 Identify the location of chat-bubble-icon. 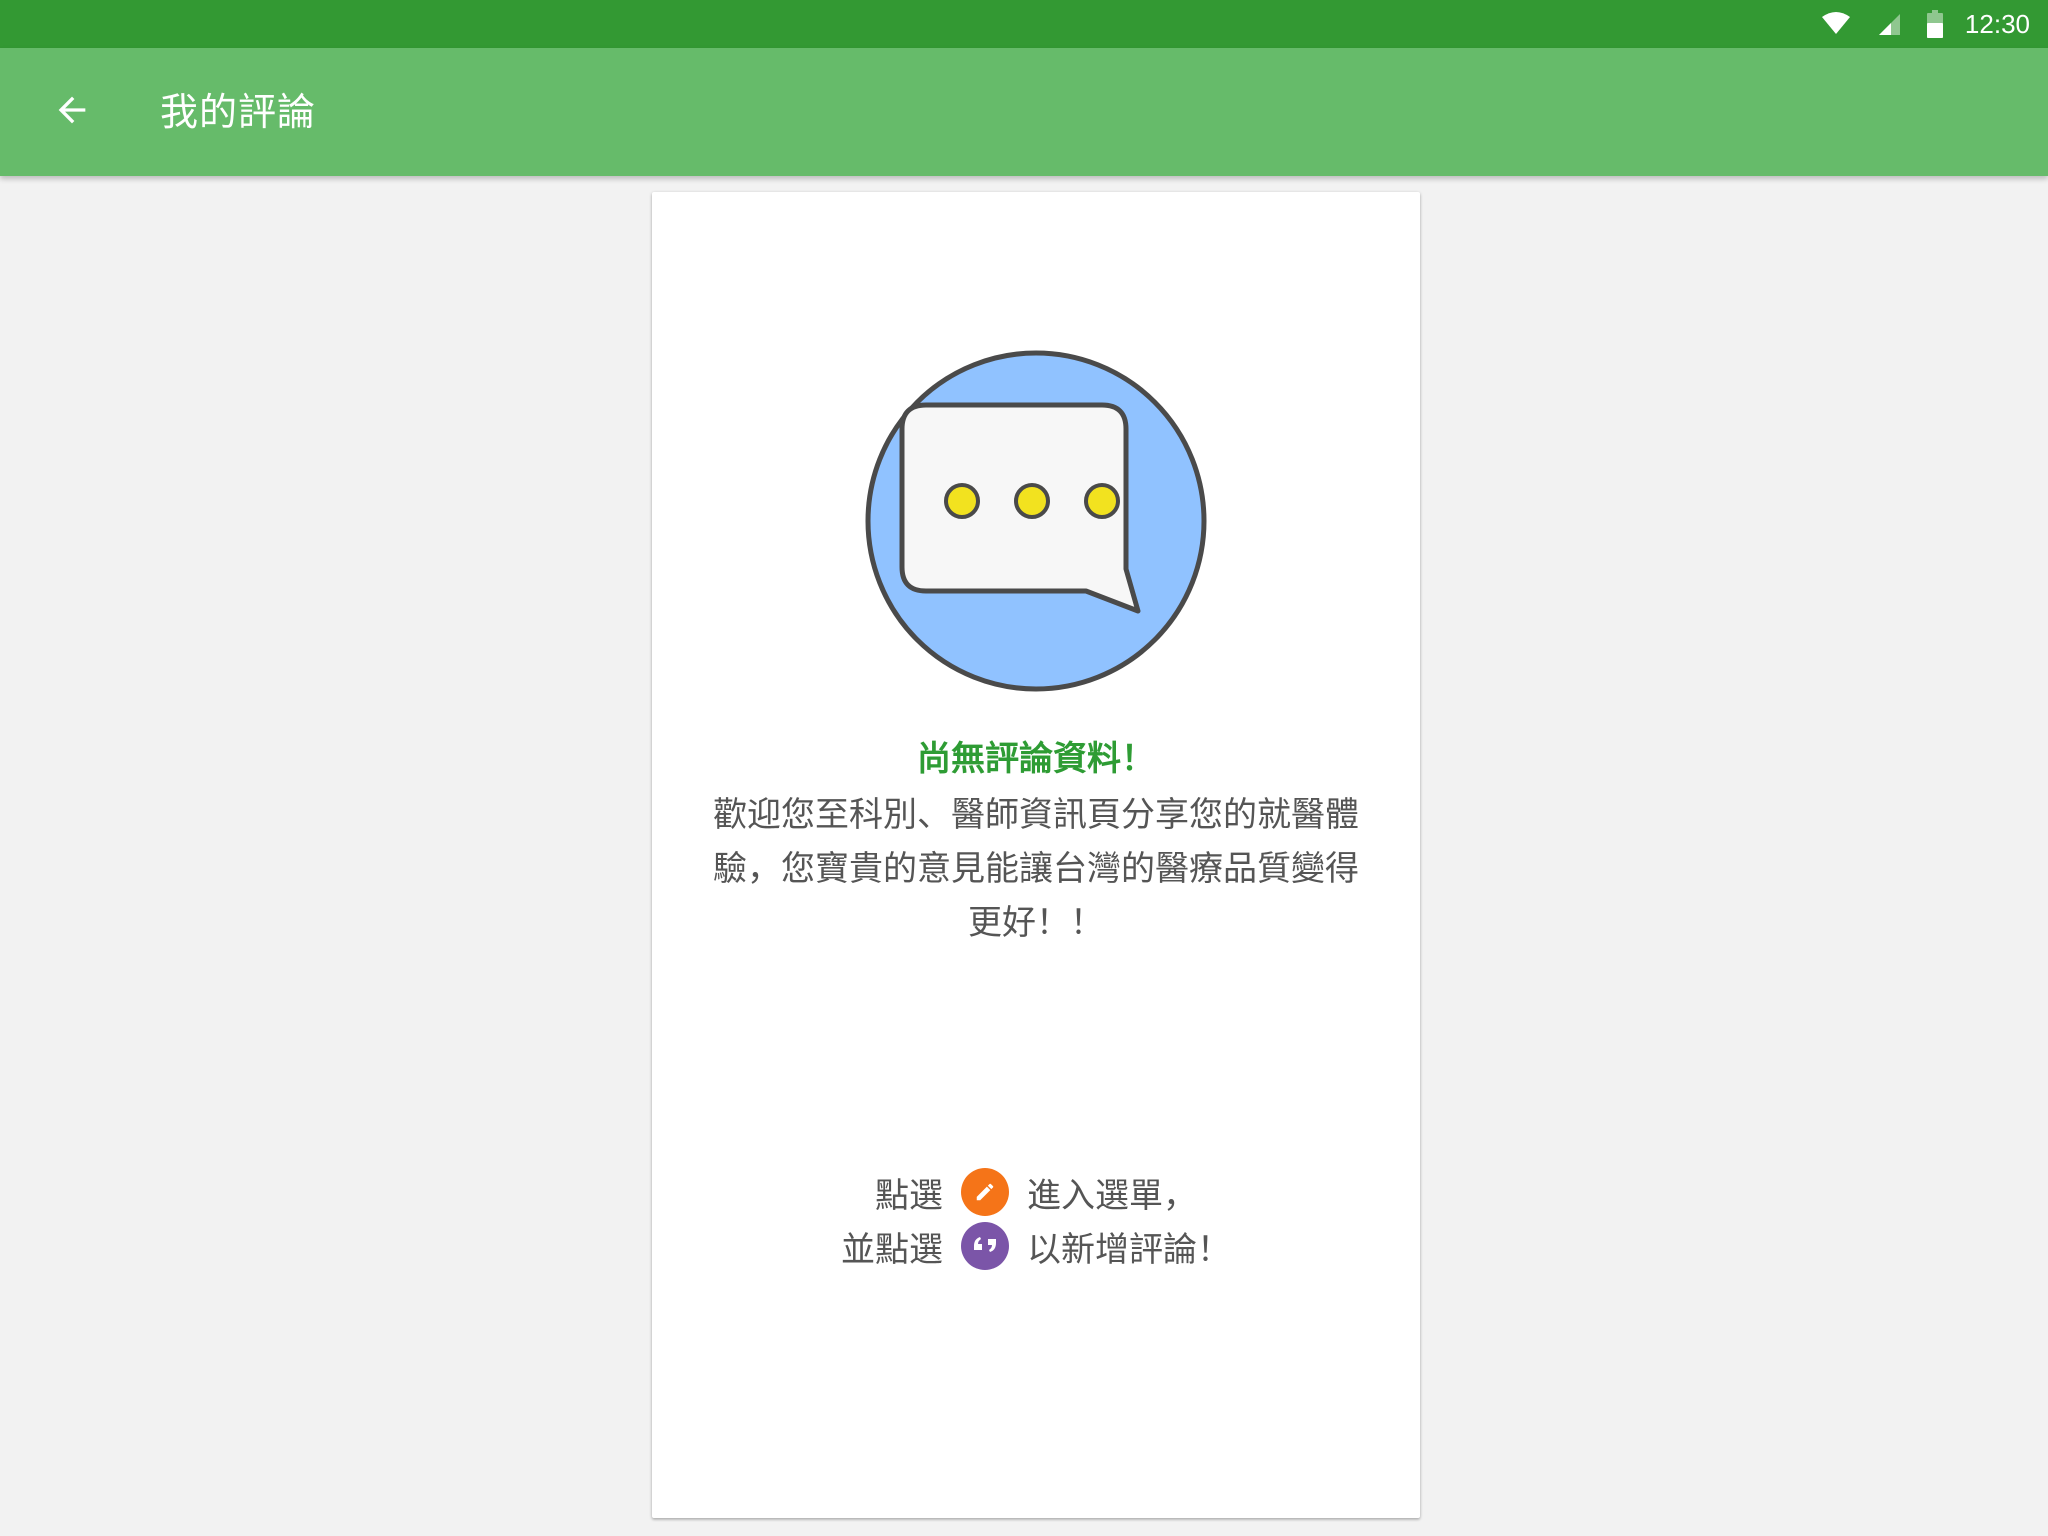
(1036, 521).